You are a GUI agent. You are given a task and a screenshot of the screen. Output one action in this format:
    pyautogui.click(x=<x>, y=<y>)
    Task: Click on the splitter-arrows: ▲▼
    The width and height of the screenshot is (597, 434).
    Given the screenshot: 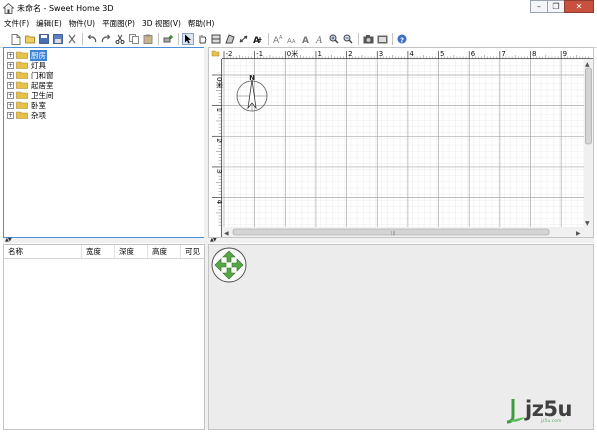 What is the action you would take?
    pyautogui.click(x=8, y=240)
    